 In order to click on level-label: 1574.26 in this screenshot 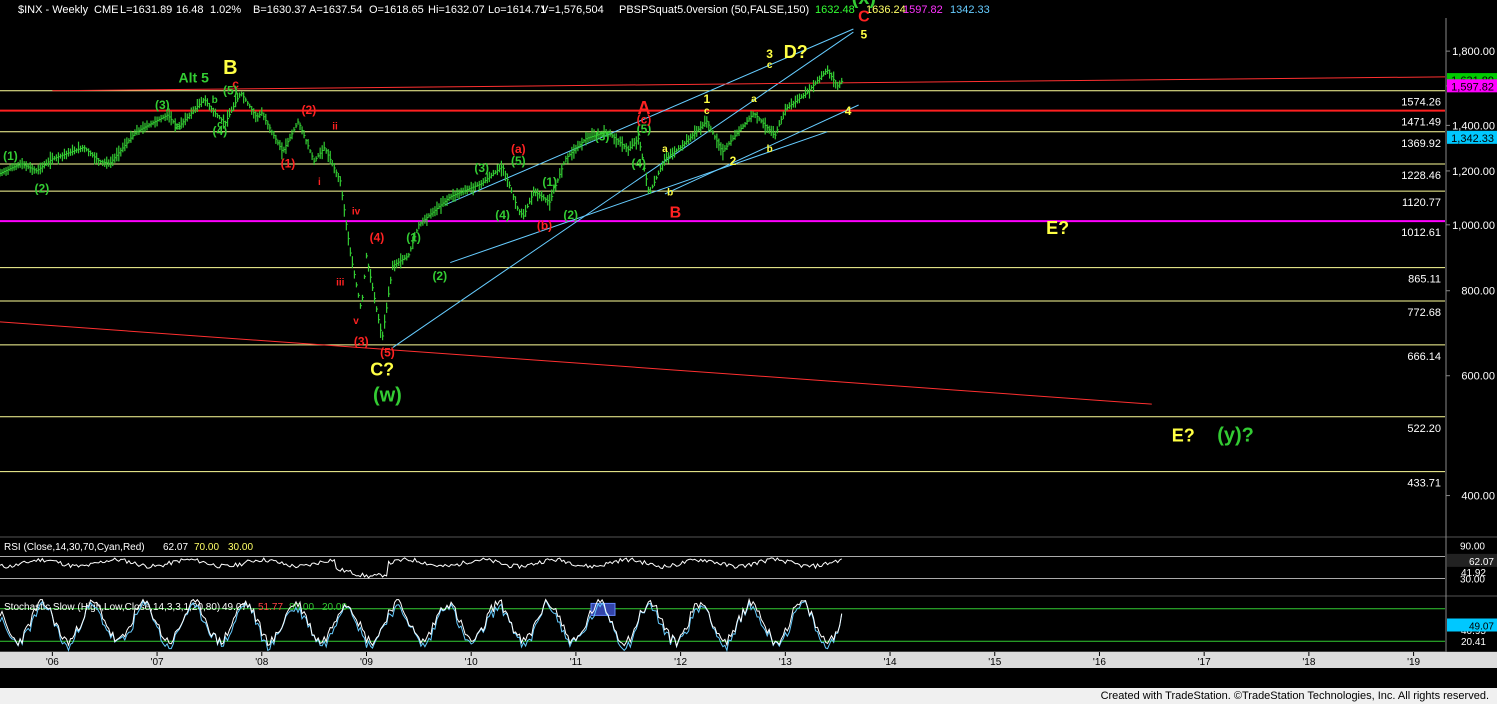, I will do `click(1421, 103)`.